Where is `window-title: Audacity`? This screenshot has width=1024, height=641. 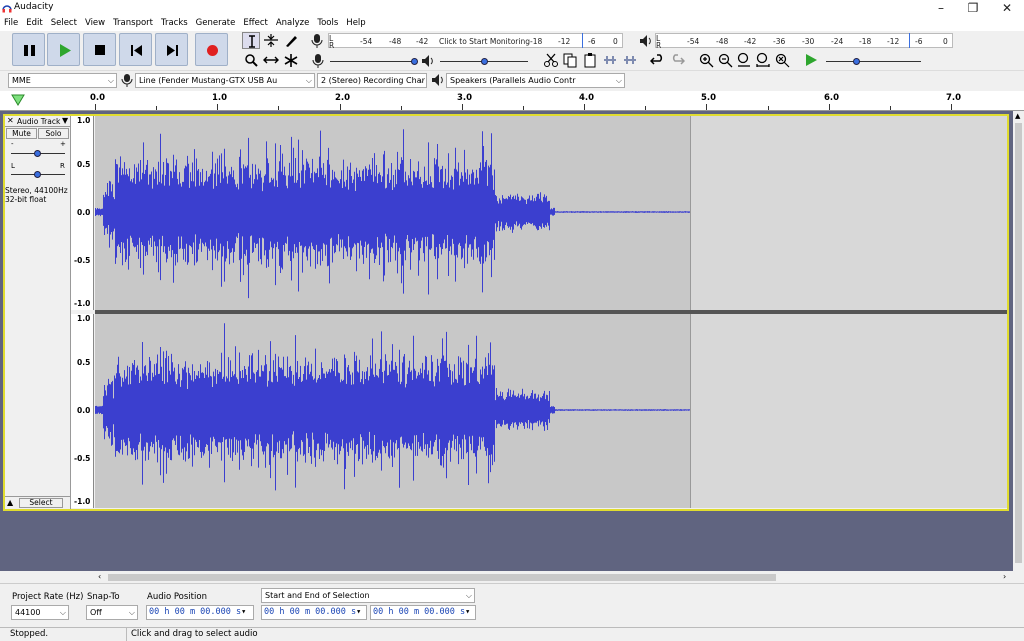 window-title: Audacity is located at coordinates (34, 7).